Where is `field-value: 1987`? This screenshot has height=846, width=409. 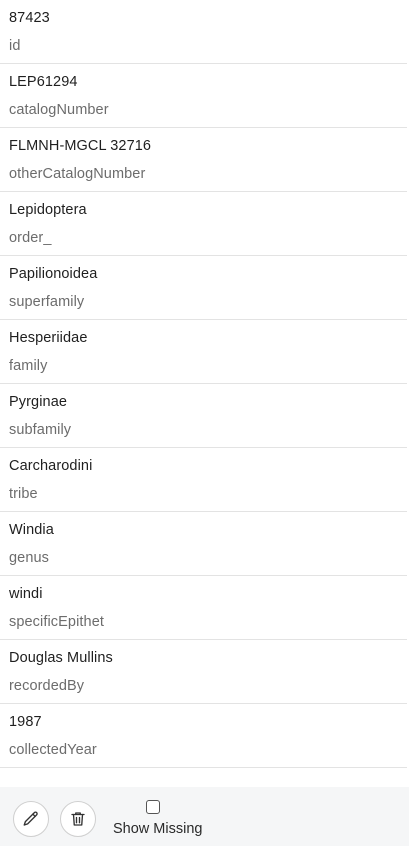 field-value: 1987 is located at coordinates (25, 722).